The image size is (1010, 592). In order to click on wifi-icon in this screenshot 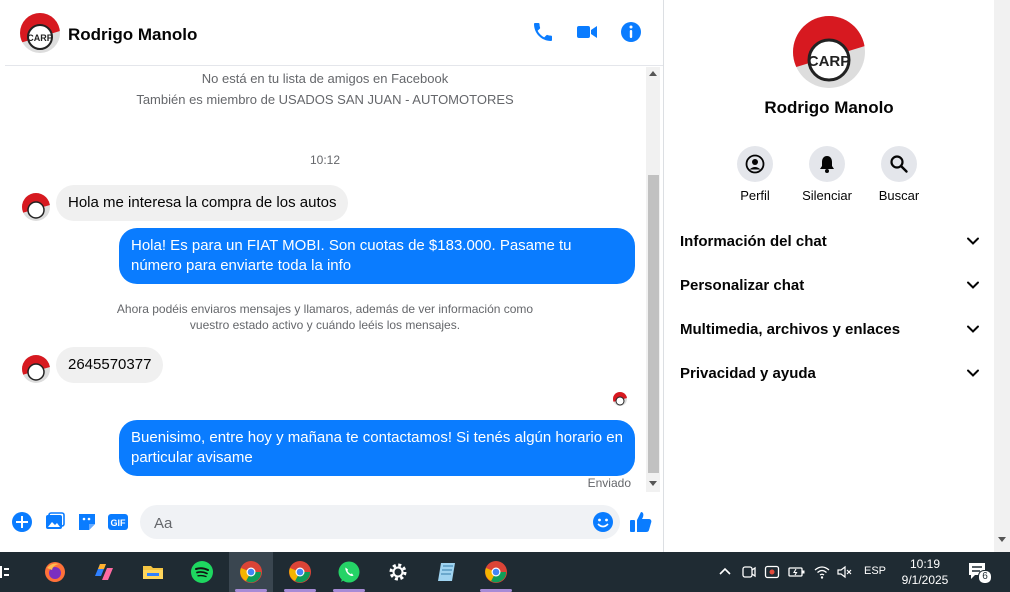, I will do `click(822, 573)`.